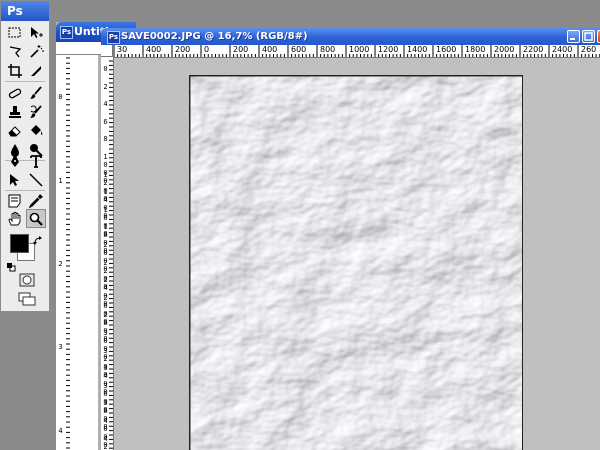  I want to click on marquee-tool, so click(15, 32).